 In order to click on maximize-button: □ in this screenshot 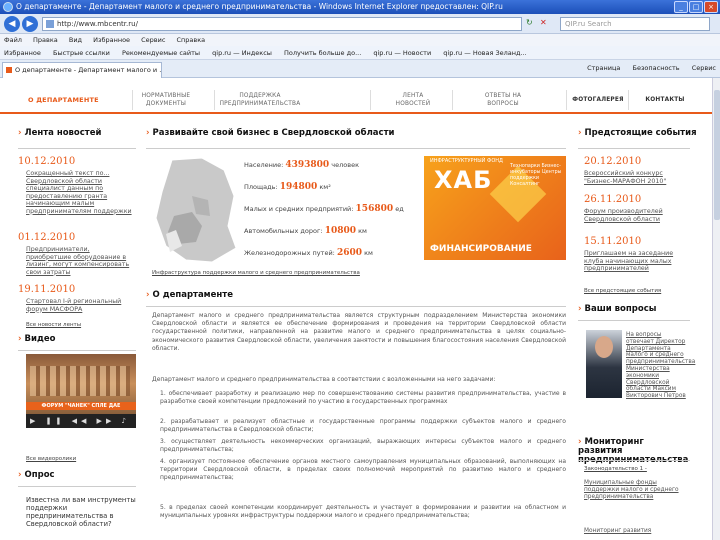, I will do `click(696, 7)`.